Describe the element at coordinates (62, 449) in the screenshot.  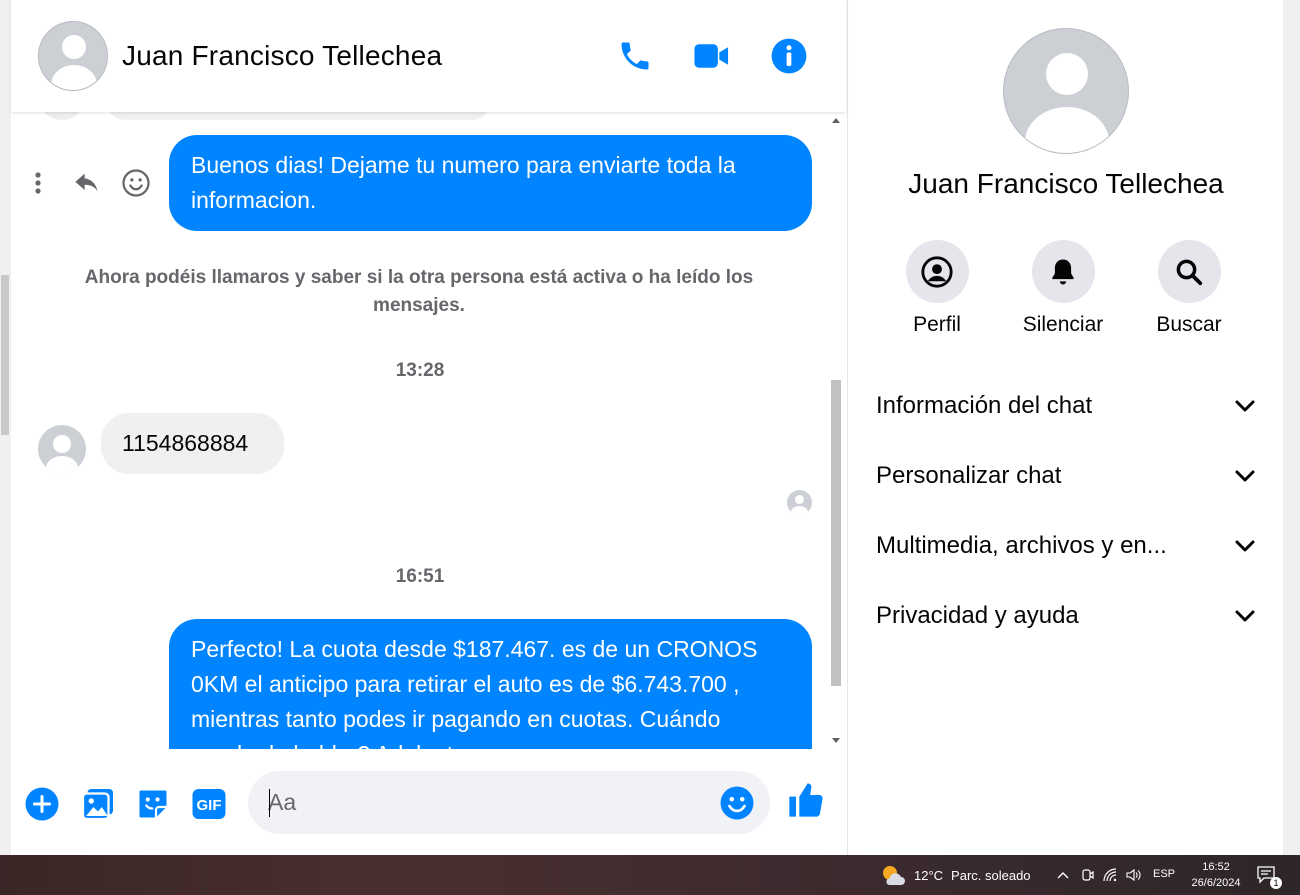
I see `sender-avatar` at that location.